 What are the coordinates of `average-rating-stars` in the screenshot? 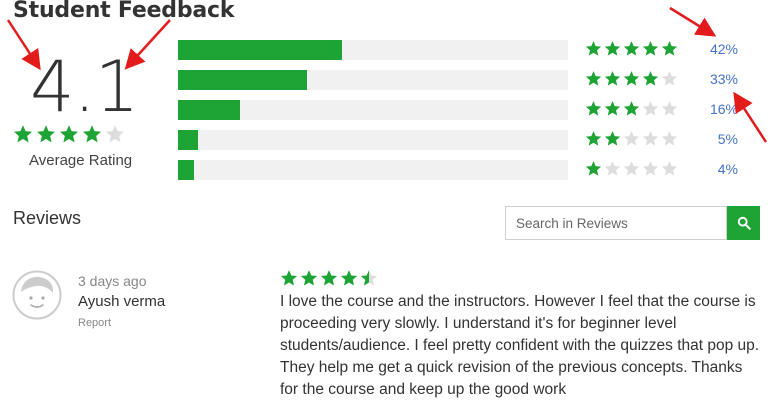 It's located at (69, 134).